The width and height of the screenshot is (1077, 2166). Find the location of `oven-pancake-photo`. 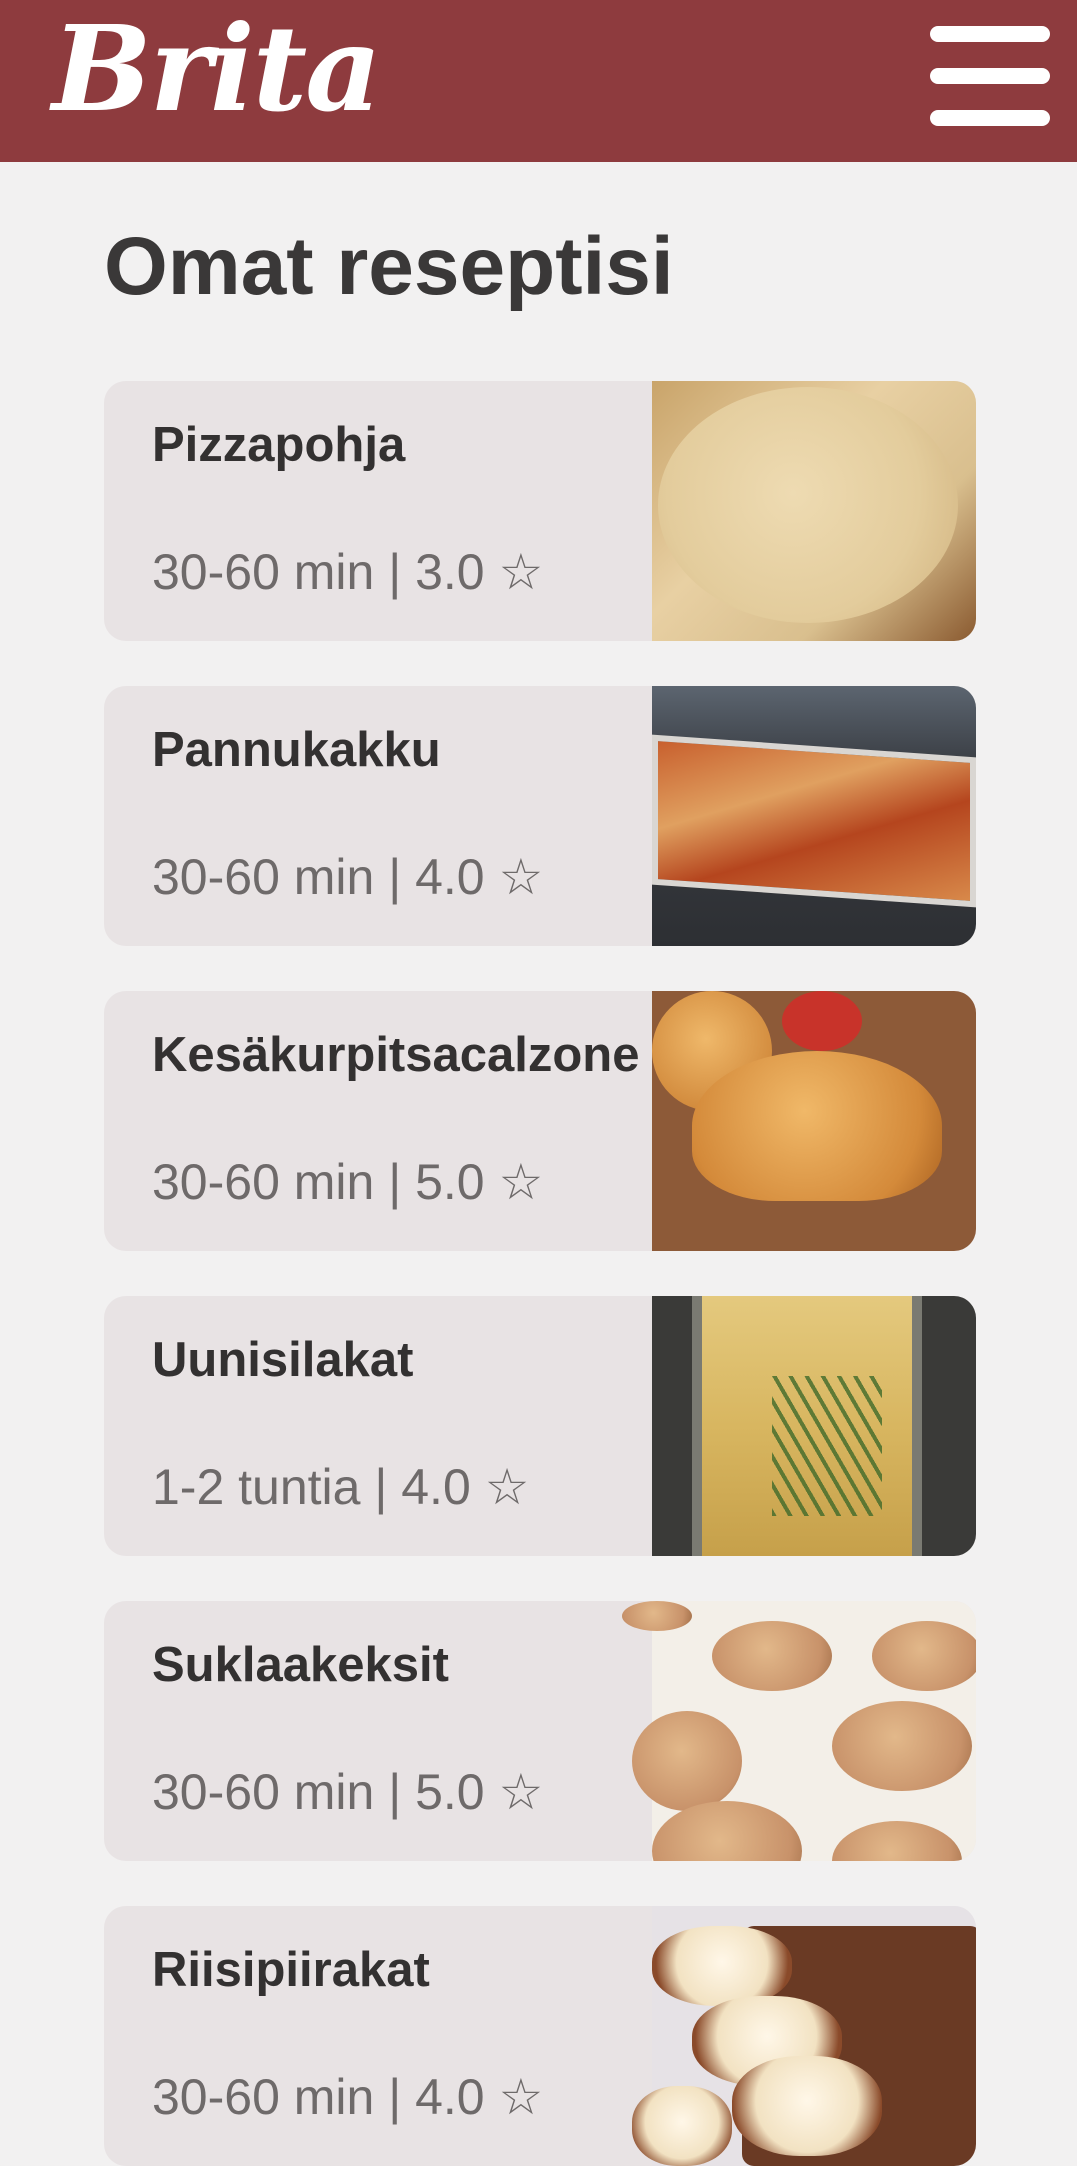

oven-pancake-photo is located at coordinates (814, 816).